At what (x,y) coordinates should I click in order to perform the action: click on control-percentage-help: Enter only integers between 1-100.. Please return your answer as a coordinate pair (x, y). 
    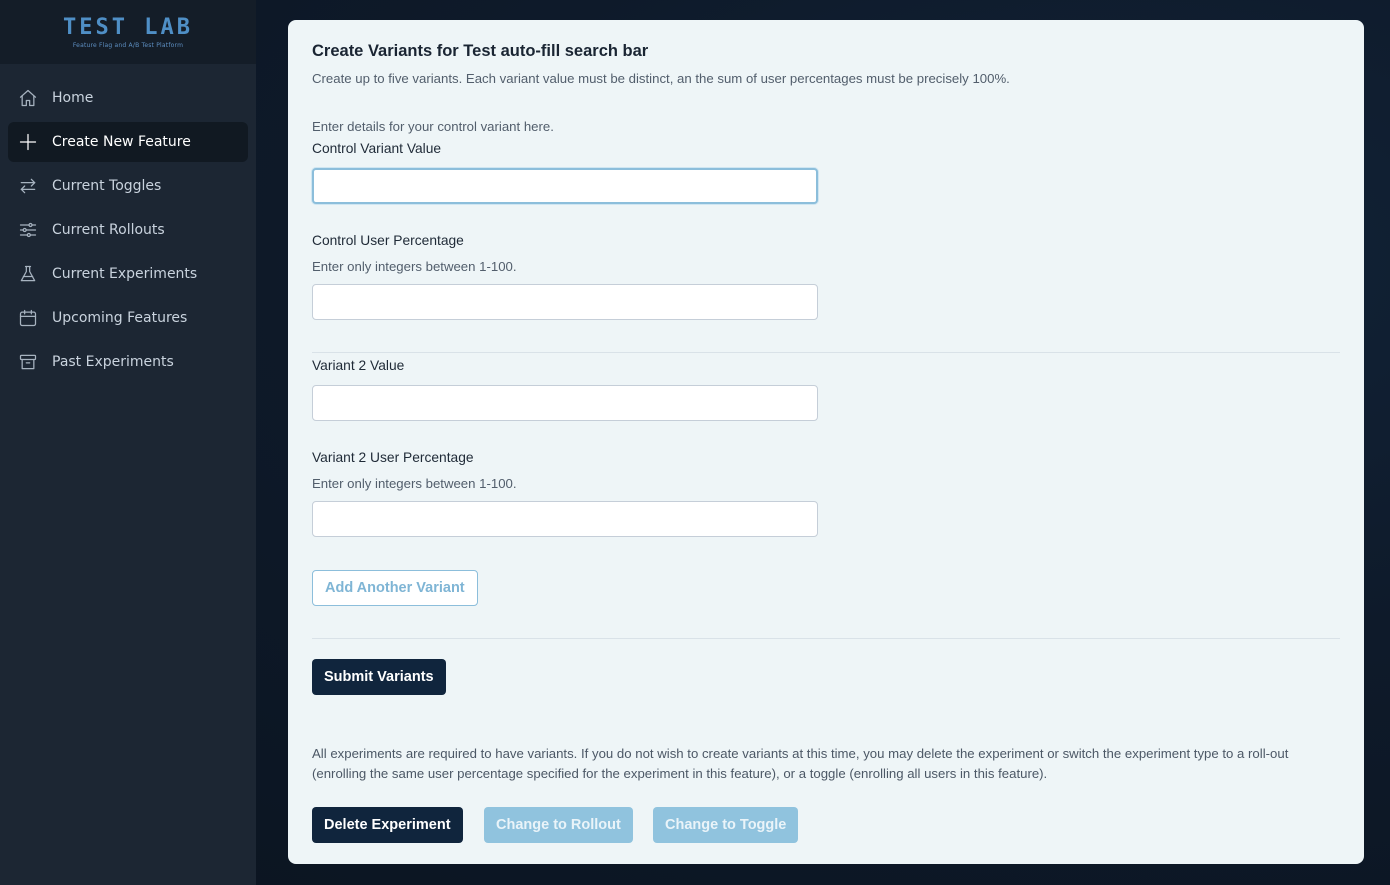
    Looking at the image, I should click on (414, 266).